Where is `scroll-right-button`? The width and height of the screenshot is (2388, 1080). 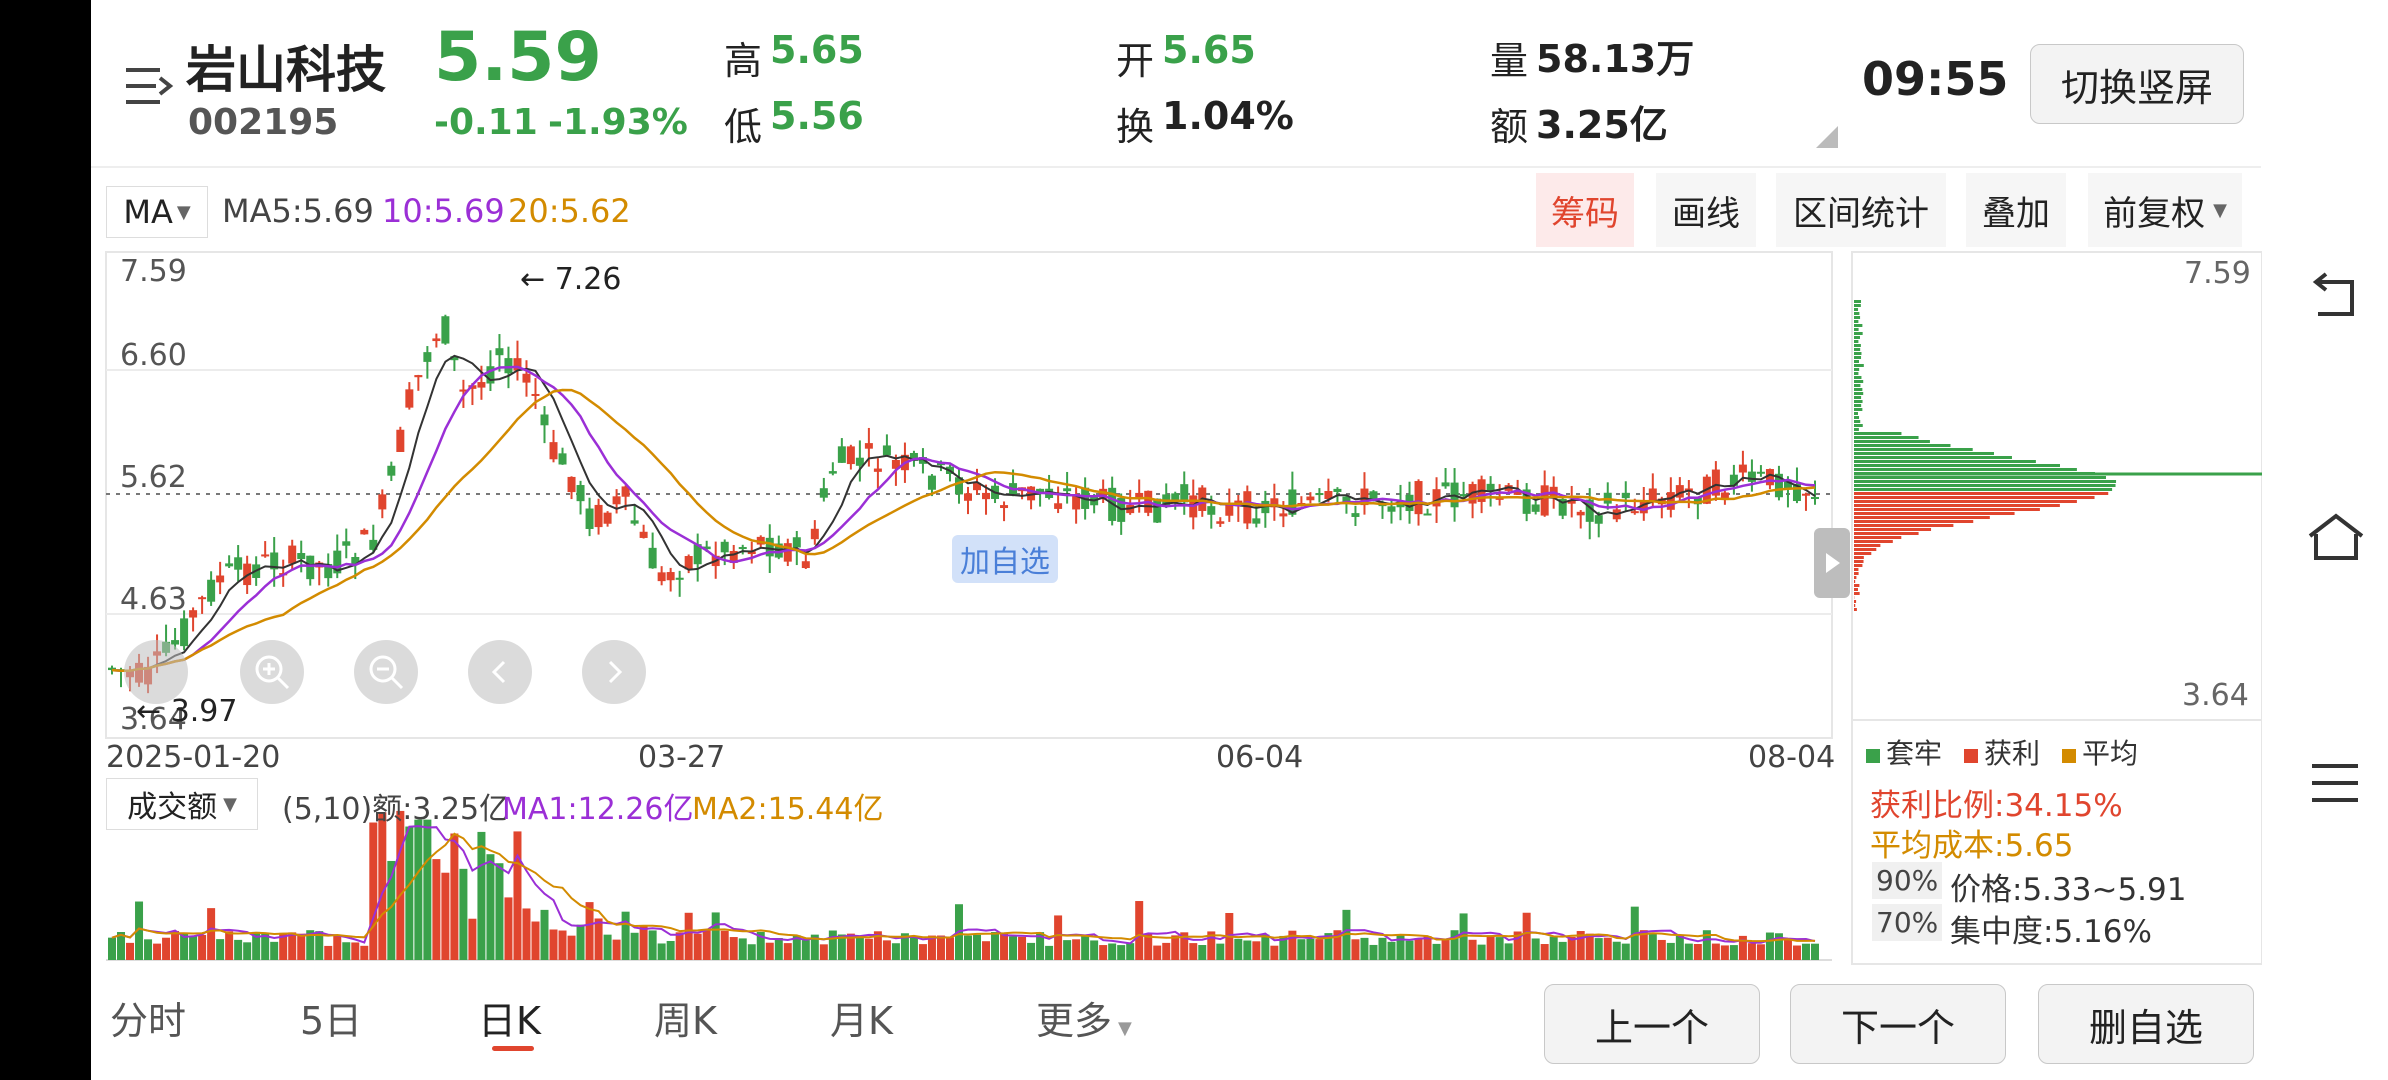 scroll-right-button is located at coordinates (614, 672).